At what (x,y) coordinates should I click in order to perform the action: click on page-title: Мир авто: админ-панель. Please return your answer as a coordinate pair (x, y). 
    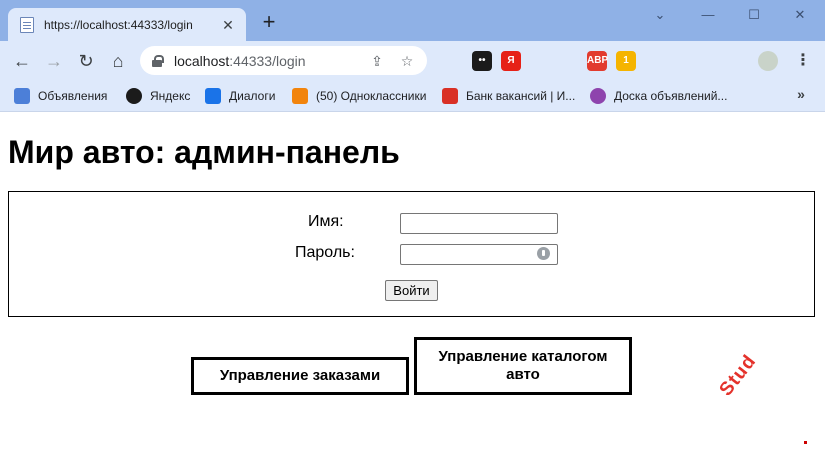
    Looking at the image, I should click on (204, 152).